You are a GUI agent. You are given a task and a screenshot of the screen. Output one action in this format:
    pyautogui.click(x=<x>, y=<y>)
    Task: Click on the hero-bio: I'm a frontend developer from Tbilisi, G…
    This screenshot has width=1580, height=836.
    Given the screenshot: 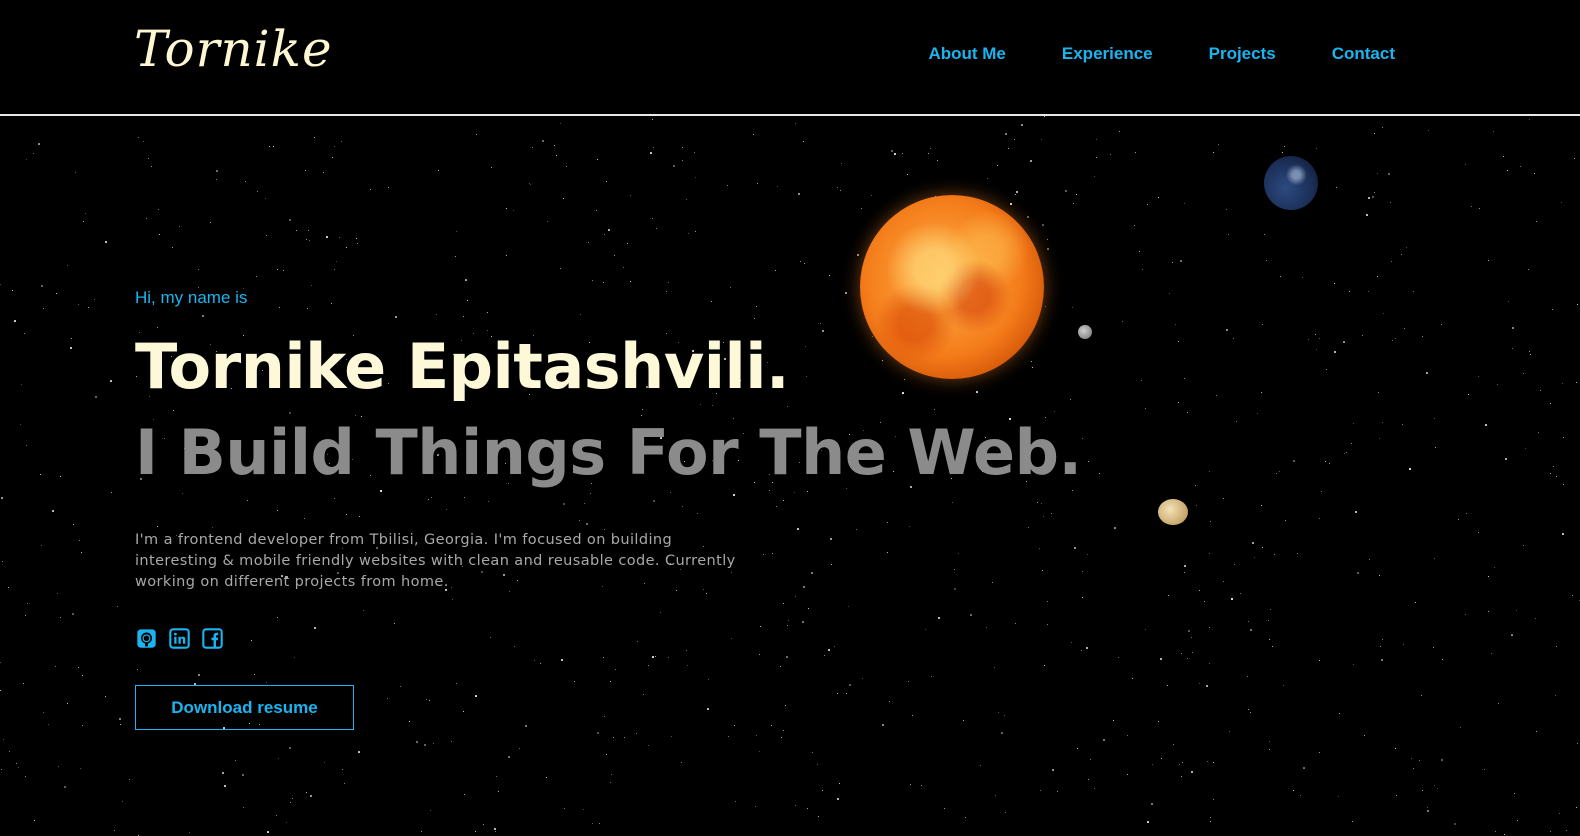 What is the action you would take?
    pyautogui.click(x=435, y=561)
    